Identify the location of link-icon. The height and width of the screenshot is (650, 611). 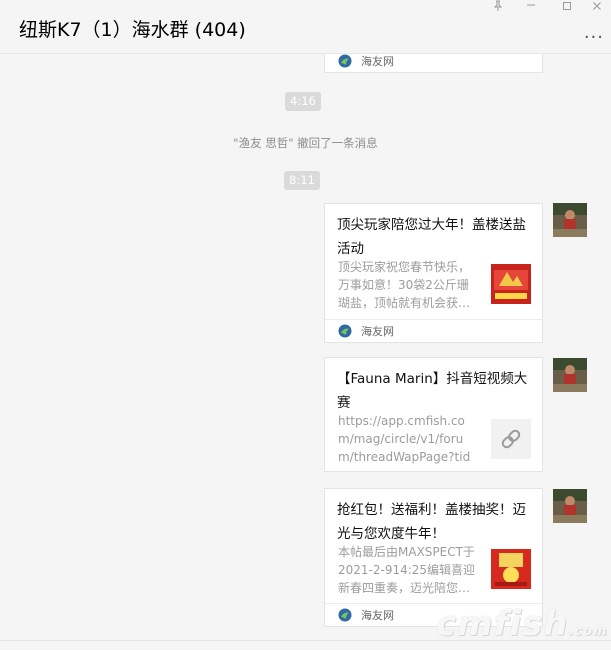
(511, 439).